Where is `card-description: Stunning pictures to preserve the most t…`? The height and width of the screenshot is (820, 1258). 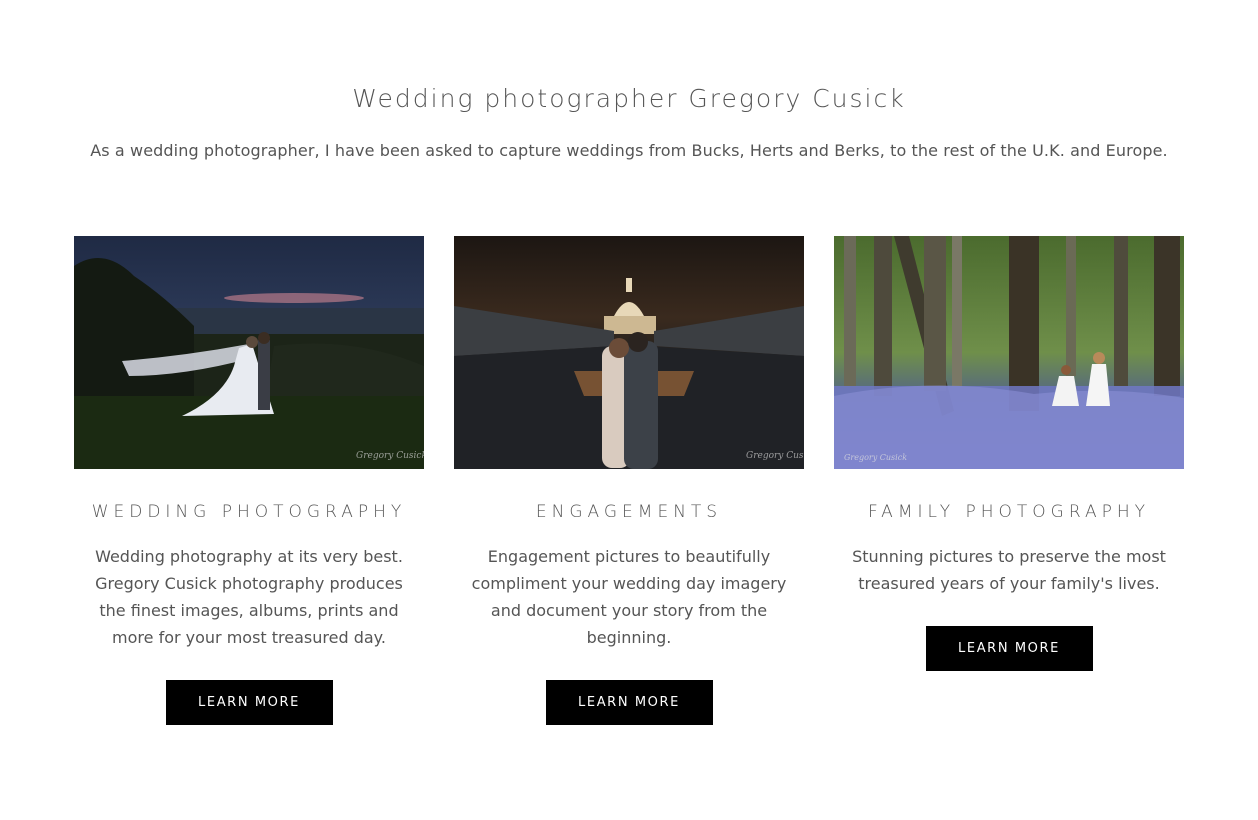
card-description: Stunning pictures to preserve the most t… is located at coordinates (1009, 570).